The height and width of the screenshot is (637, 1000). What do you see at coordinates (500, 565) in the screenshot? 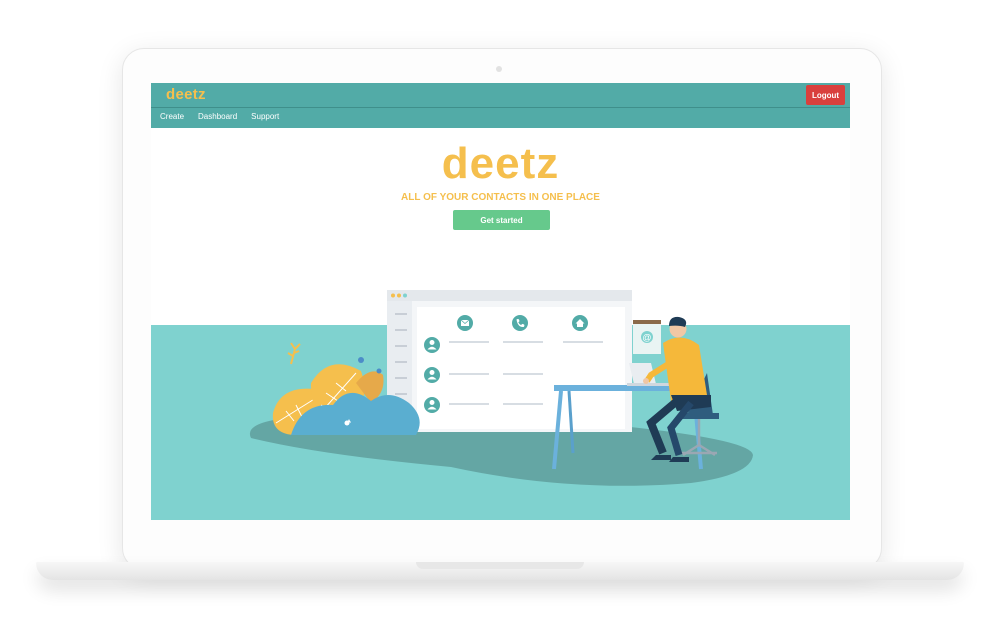
I see `laptop-notch` at bounding box center [500, 565].